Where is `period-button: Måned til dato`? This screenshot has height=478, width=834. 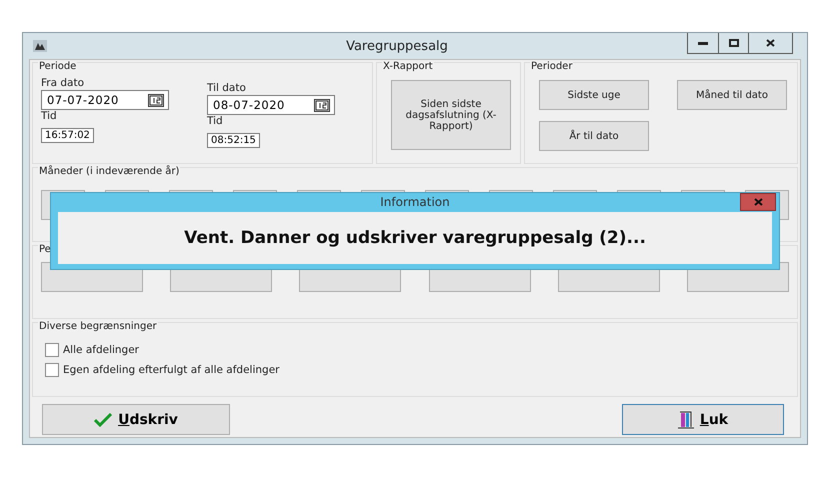 period-button: Måned til dato is located at coordinates (732, 95).